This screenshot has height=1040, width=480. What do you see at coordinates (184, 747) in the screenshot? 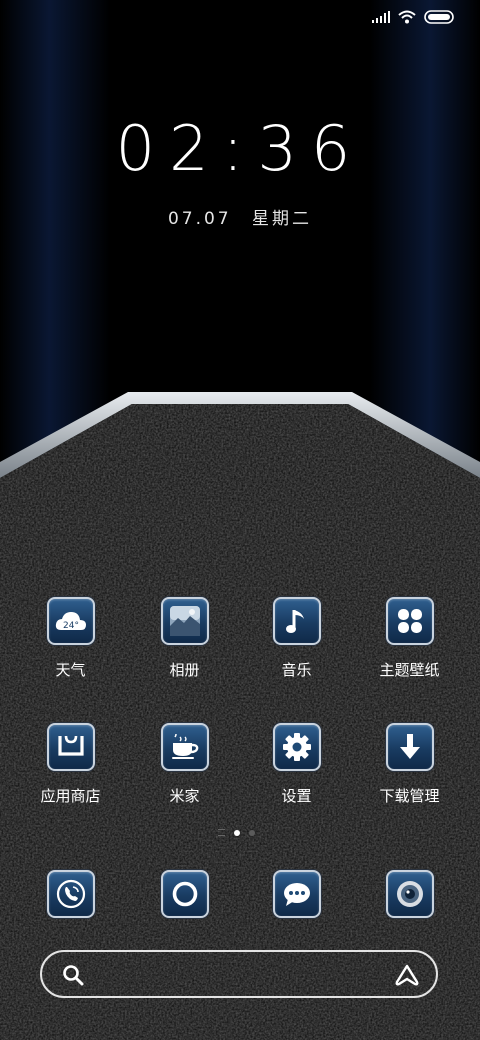
I see `mi-home-icon` at bounding box center [184, 747].